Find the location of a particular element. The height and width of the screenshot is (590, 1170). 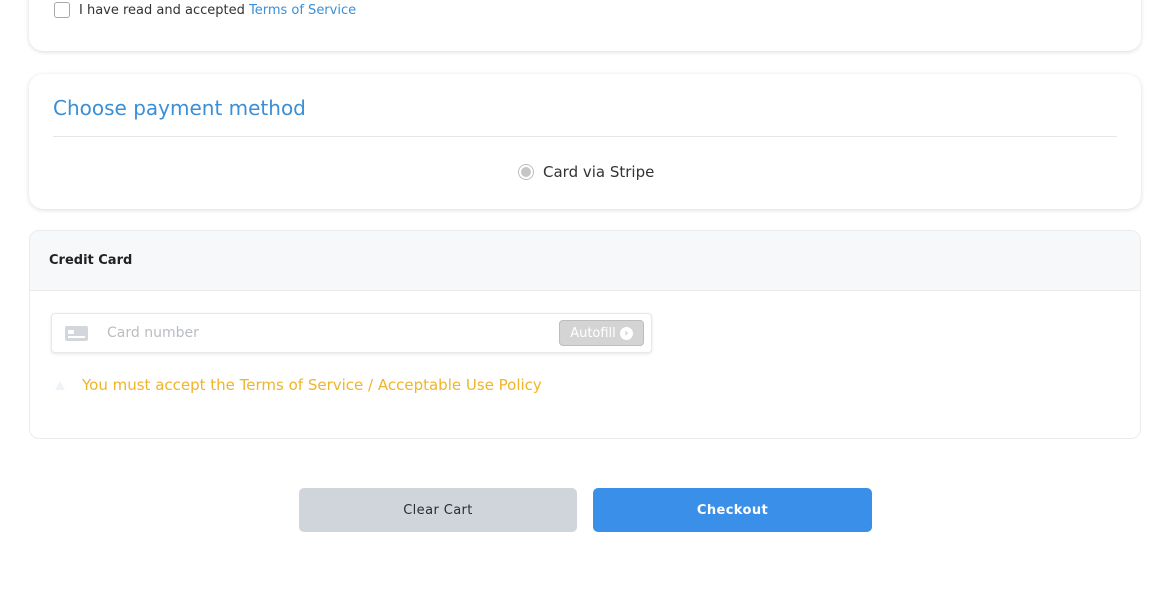

checkout-button: Checkout is located at coordinates (732, 510).